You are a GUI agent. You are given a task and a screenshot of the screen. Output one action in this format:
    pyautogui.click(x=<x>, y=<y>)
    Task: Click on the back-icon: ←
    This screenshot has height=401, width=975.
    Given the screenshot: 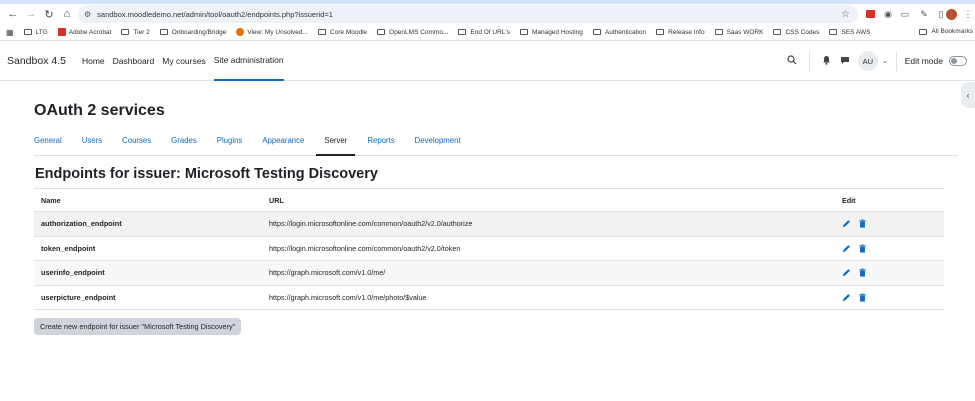 What is the action you would take?
    pyautogui.click(x=13, y=14)
    